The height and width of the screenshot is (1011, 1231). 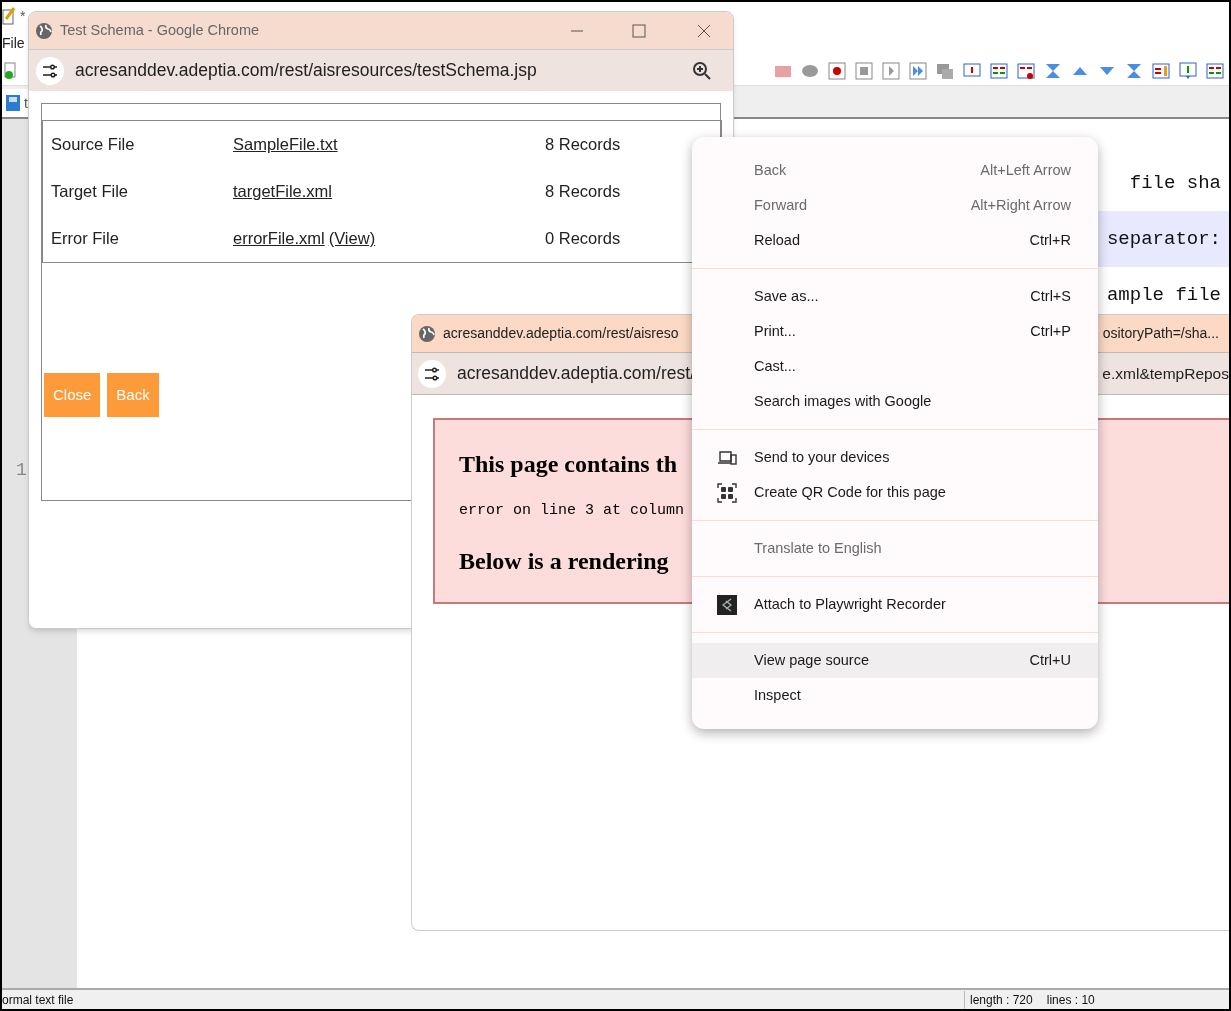 What do you see at coordinates (895, 240) in the screenshot?
I see `menu-item: Reload Ctrl+R` at bounding box center [895, 240].